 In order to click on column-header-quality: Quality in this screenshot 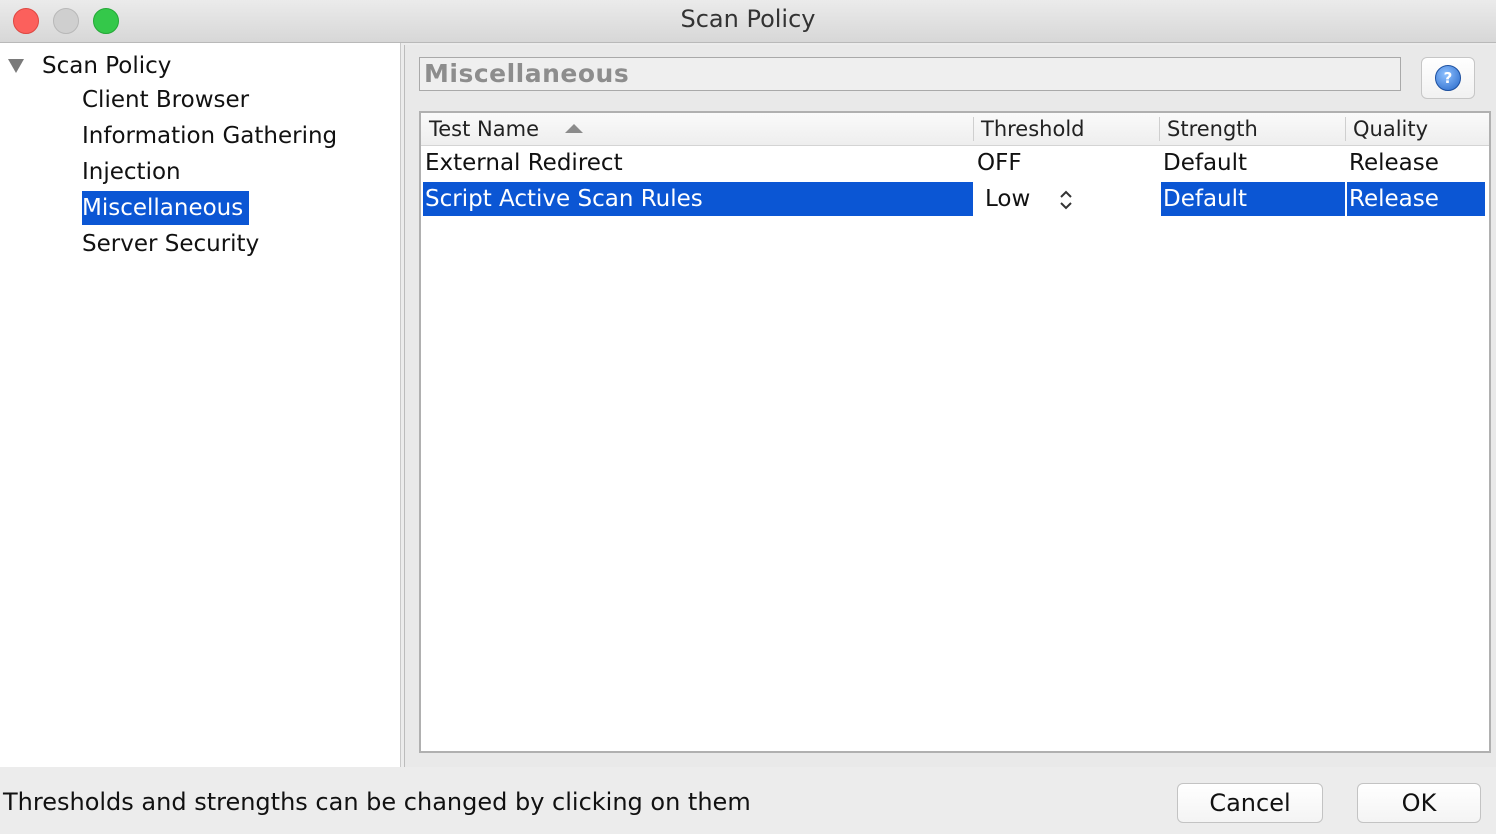, I will do `click(1418, 129)`.